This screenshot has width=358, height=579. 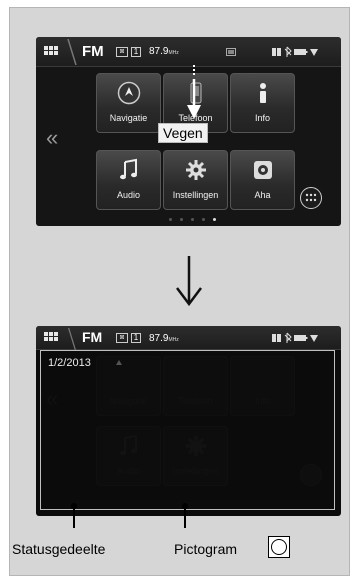 What do you see at coordinates (52, 138) in the screenshot?
I see `scroll-left-chevron-icon: «` at bounding box center [52, 138].